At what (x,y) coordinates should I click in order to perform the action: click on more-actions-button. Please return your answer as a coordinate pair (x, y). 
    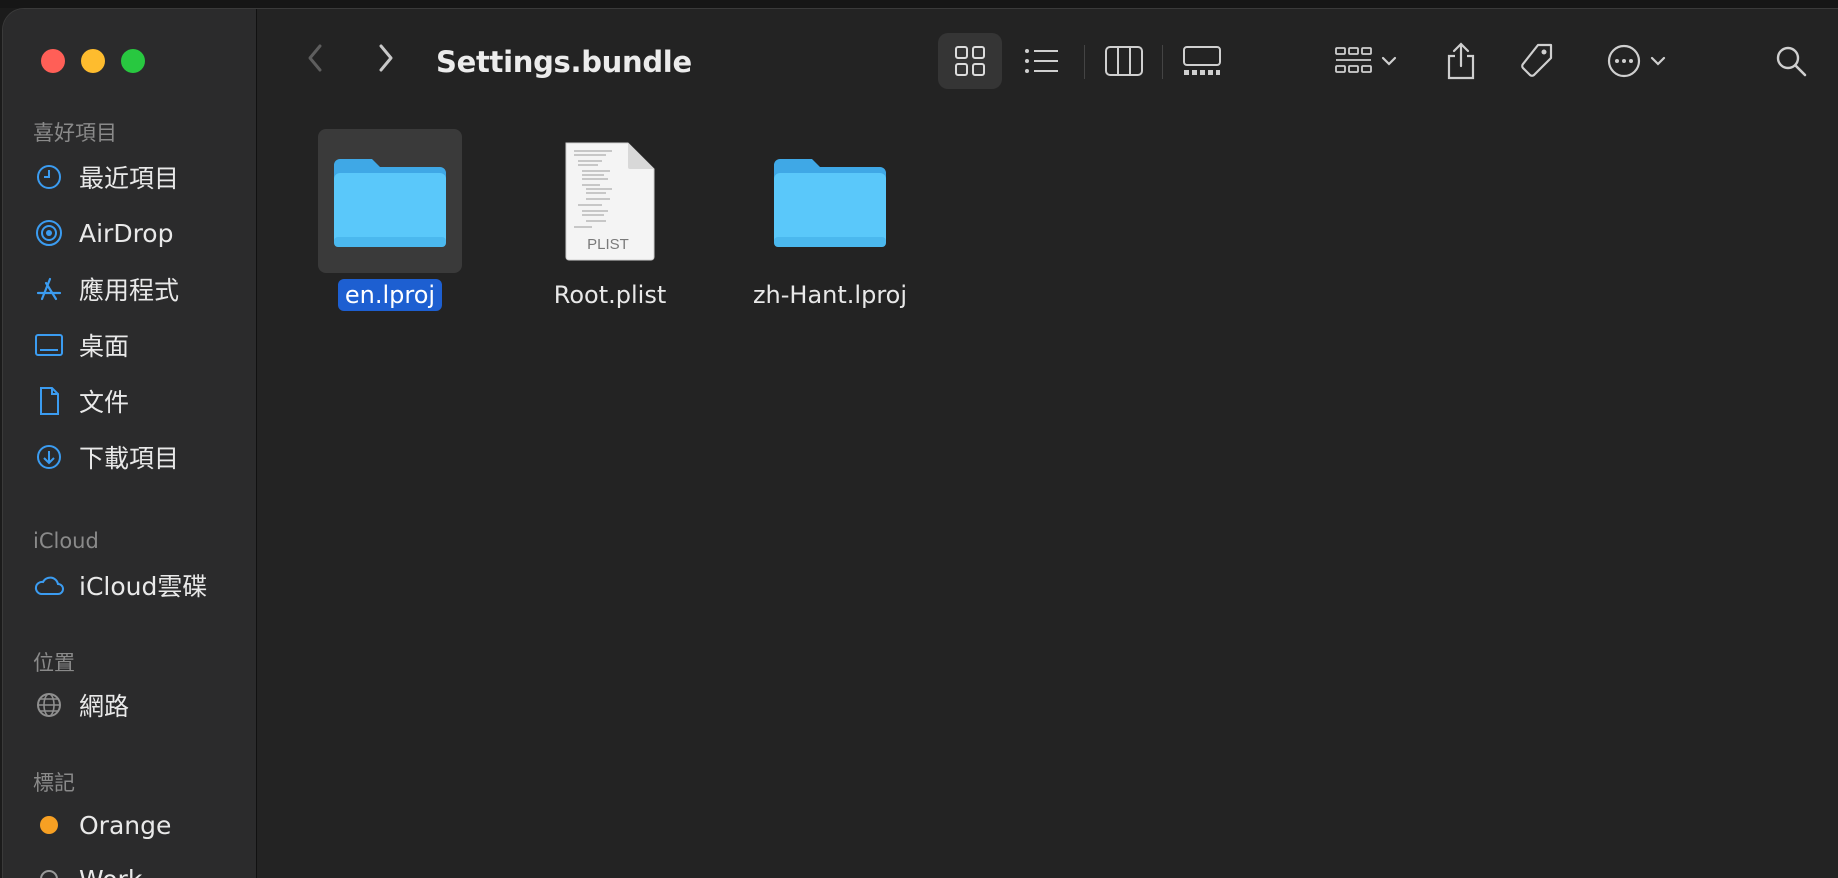
    Looking at the image, I should click on (1636, 61).